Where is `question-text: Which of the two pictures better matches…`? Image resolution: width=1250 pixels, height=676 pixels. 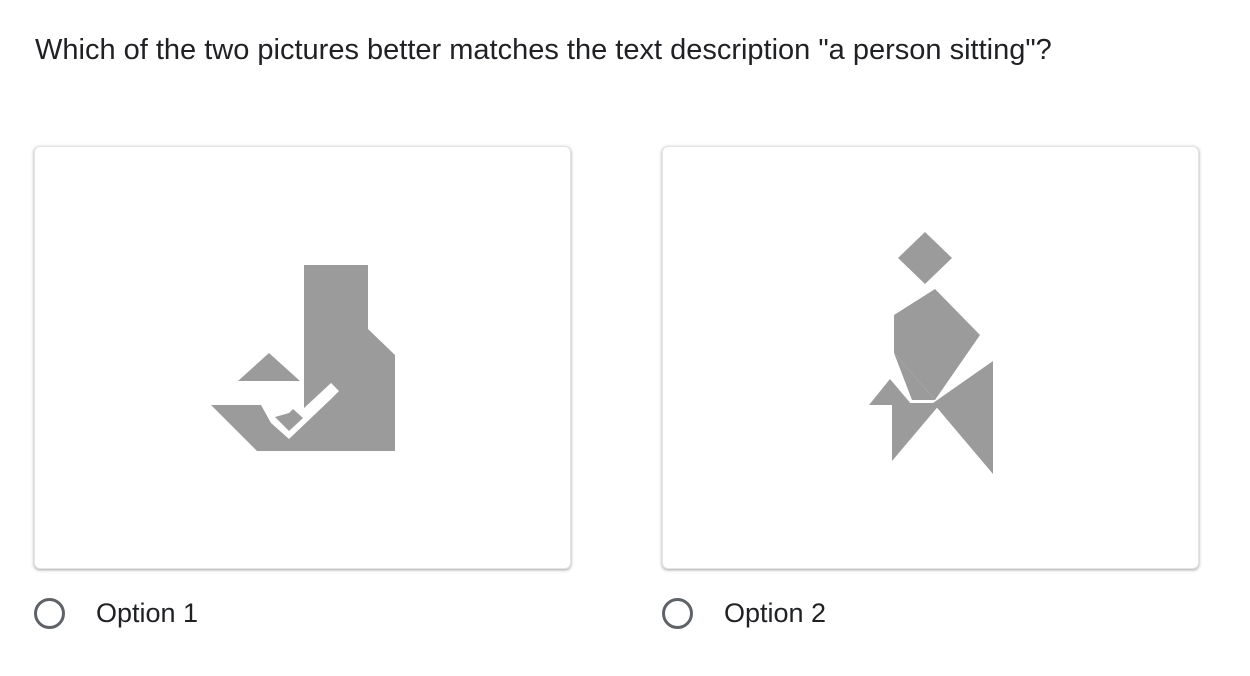 question-text: Which of the two pictures better matches… is located at coordinates (543, 50).